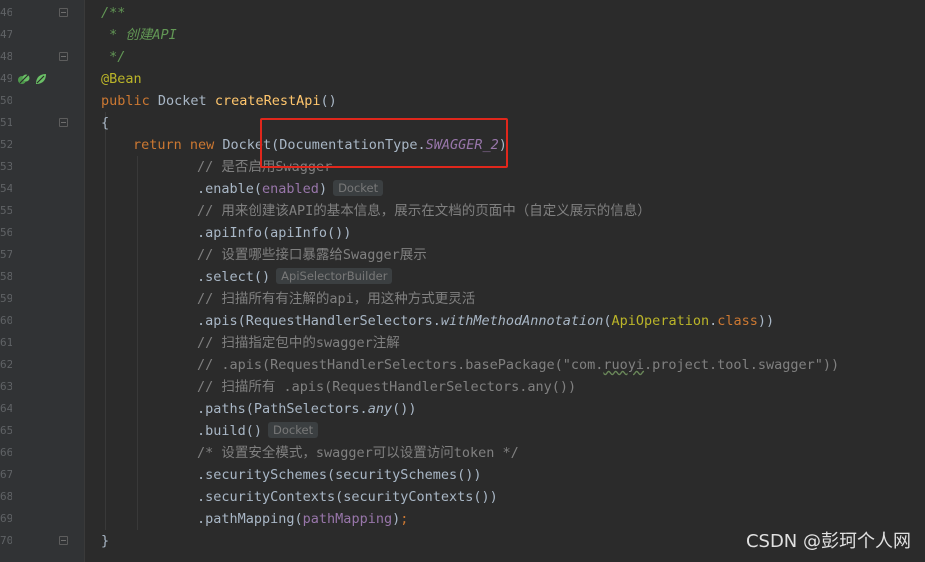 This screenshot has width=925, height=562. Describe the element at coordinates (6, 210) in the screenshot. I see `line-number: 55` at that location.